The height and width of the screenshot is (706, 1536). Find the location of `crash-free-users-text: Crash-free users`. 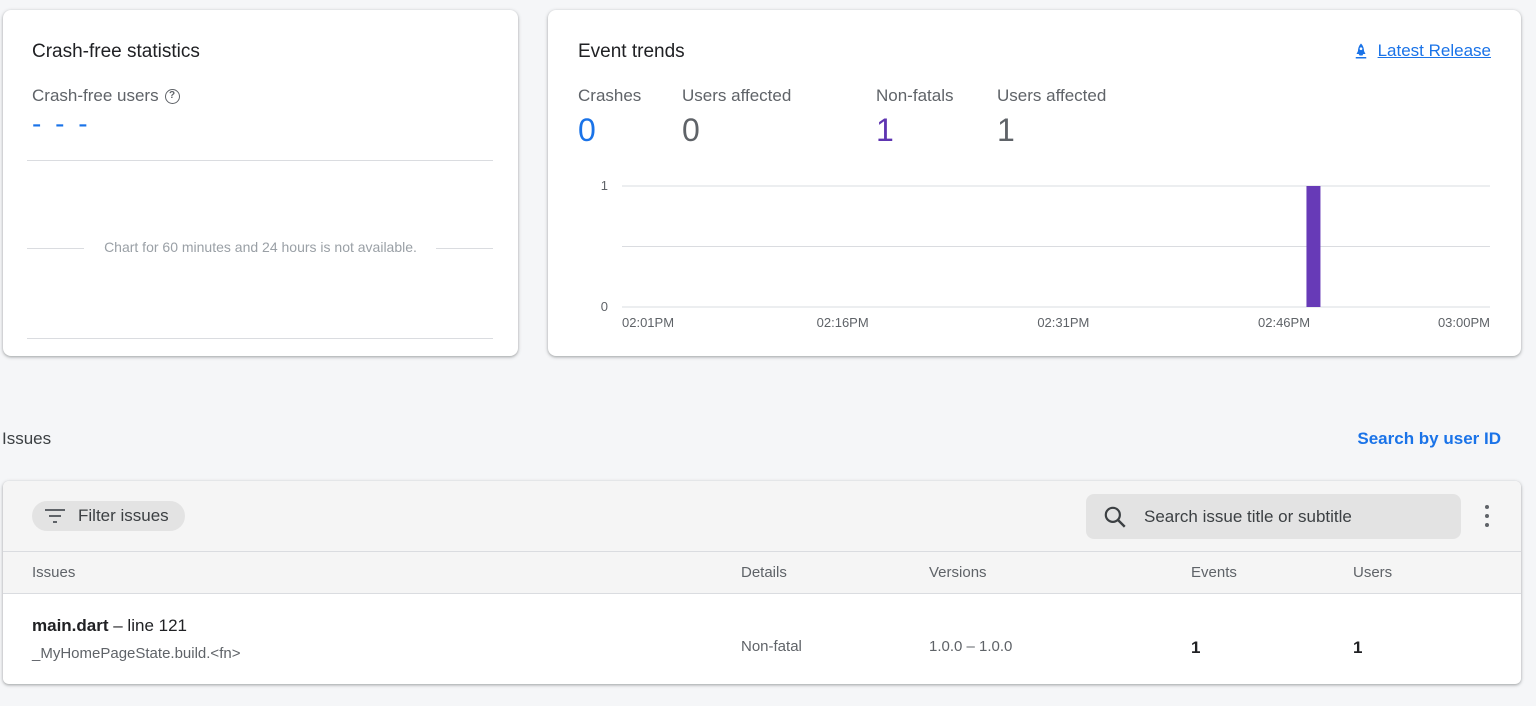

crash-free-users-text: Crash-free users is located at coordinates (95, 95).